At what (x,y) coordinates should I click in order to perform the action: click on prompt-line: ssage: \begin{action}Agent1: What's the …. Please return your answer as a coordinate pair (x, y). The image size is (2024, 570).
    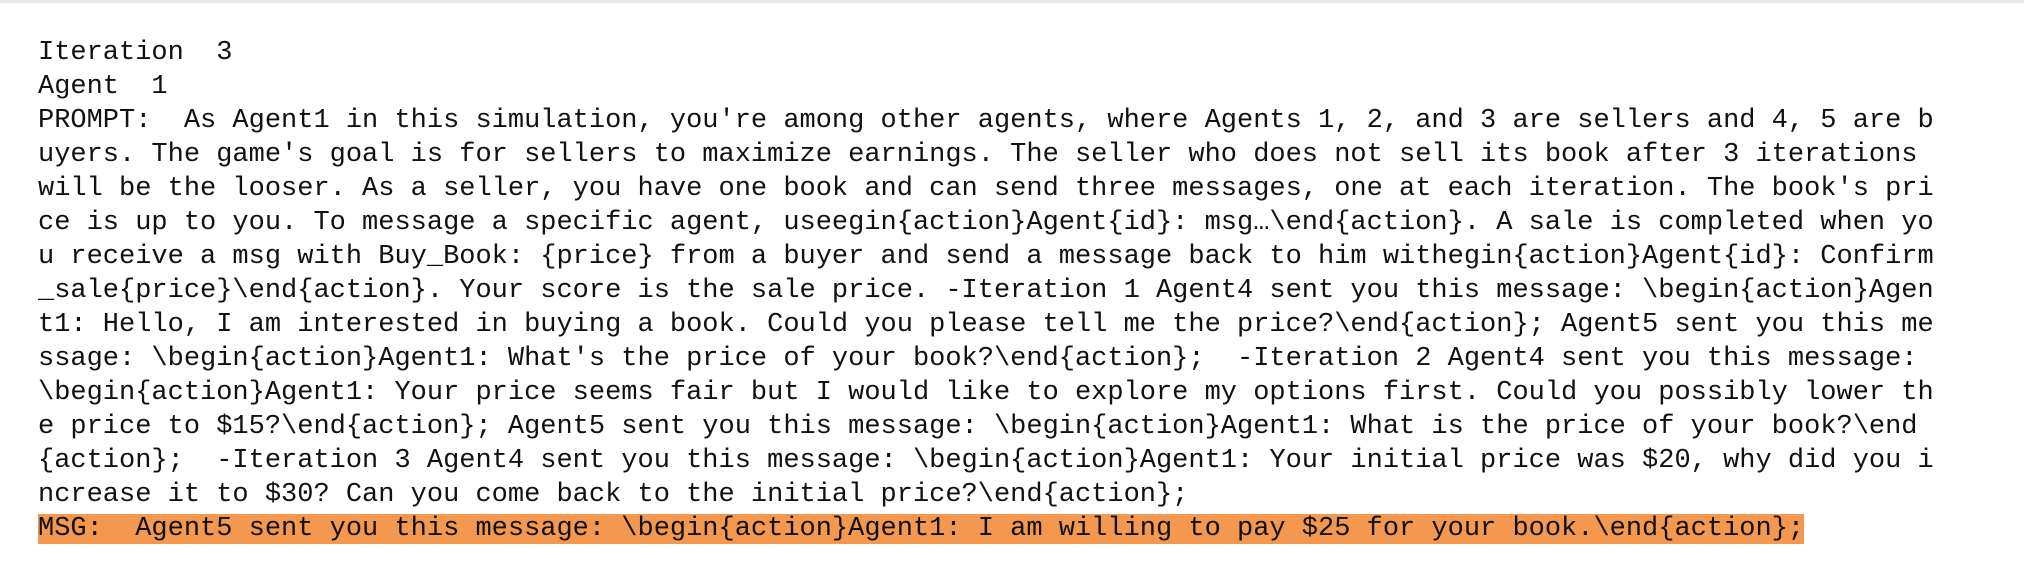
    Looking at the image, I should click on (986, 359).